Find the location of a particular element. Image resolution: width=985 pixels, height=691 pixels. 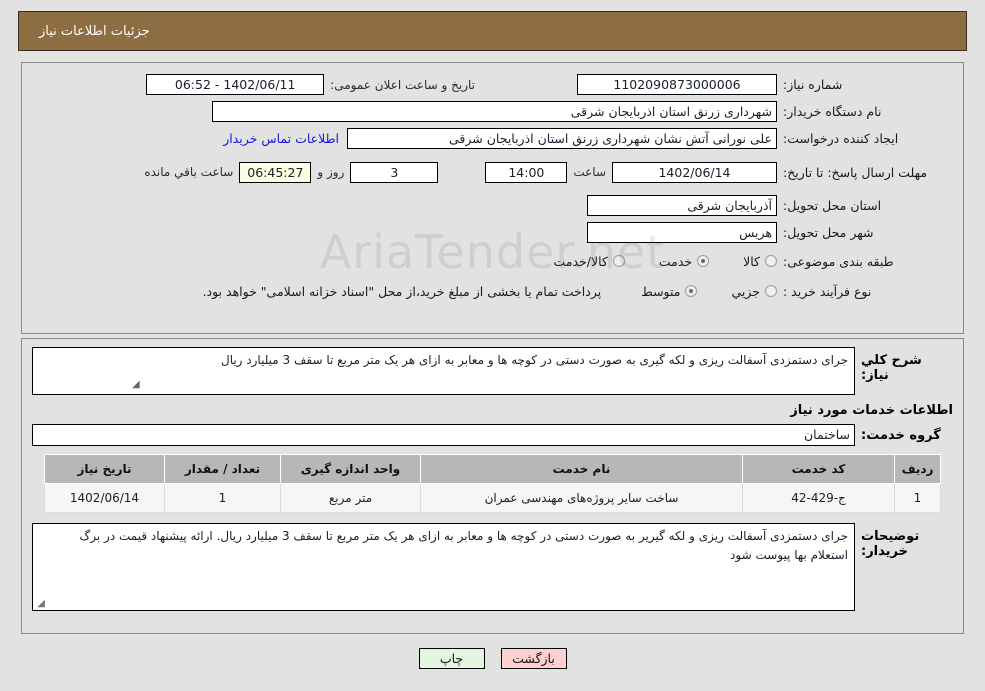

delivery-city-value: هریس is located at coordinates (682, 232).